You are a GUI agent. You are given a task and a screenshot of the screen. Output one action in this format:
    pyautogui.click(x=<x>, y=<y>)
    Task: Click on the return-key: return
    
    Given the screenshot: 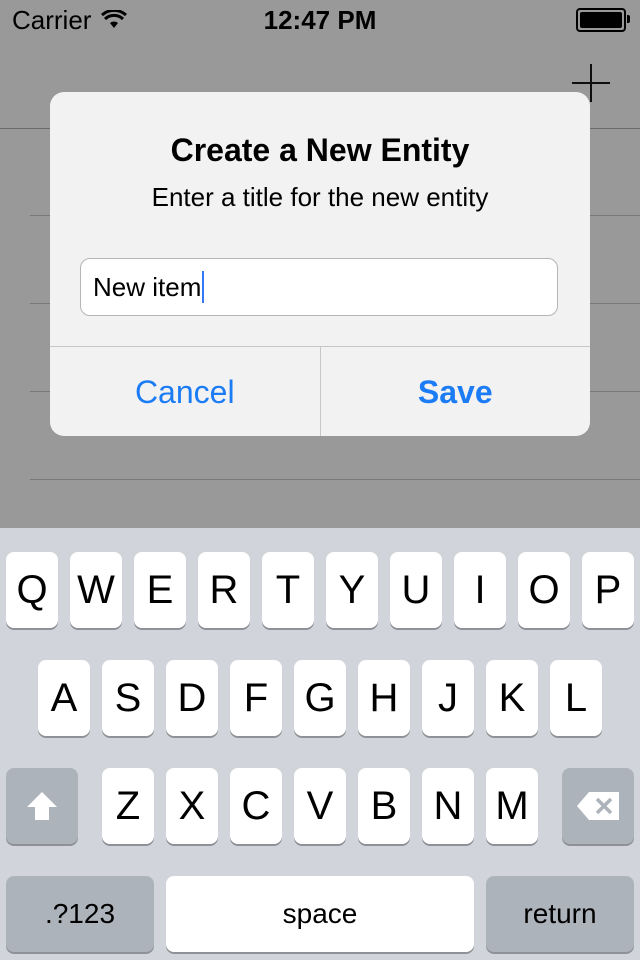 What is the action you would take?
    pyautogui.click(x=560, y=914)
    